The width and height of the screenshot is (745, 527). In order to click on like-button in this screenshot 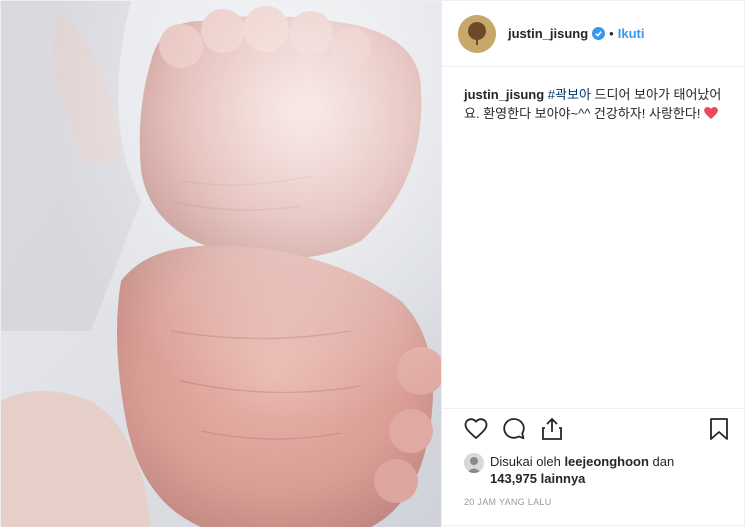, I will do `click(476, 429)`.